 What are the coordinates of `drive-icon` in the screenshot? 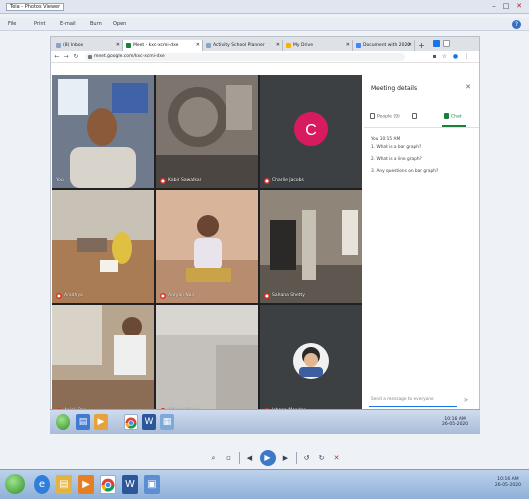 It's located at (288, 45).